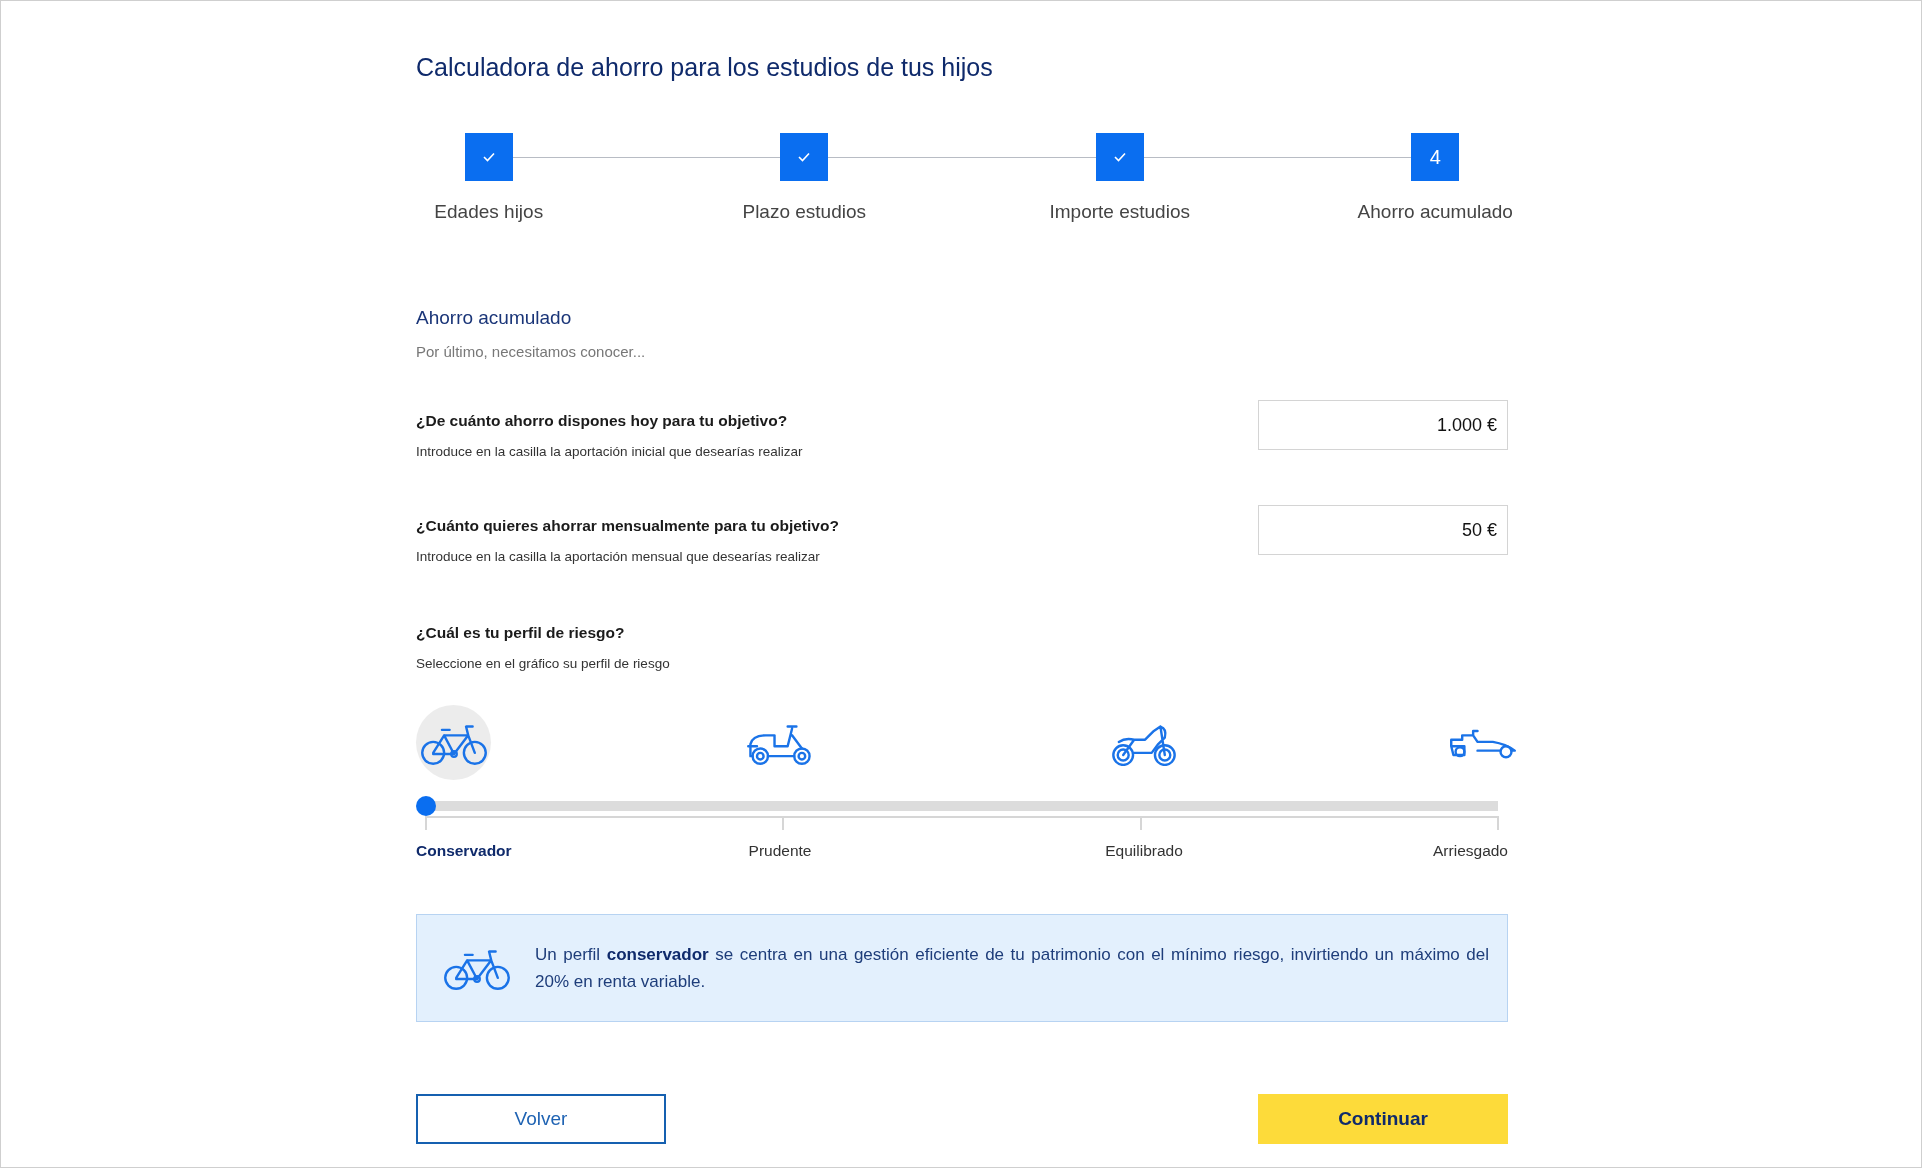 The image size is (1922, 1168). I want to click on section-title: Ahorro acumulado, so click(494, 318).